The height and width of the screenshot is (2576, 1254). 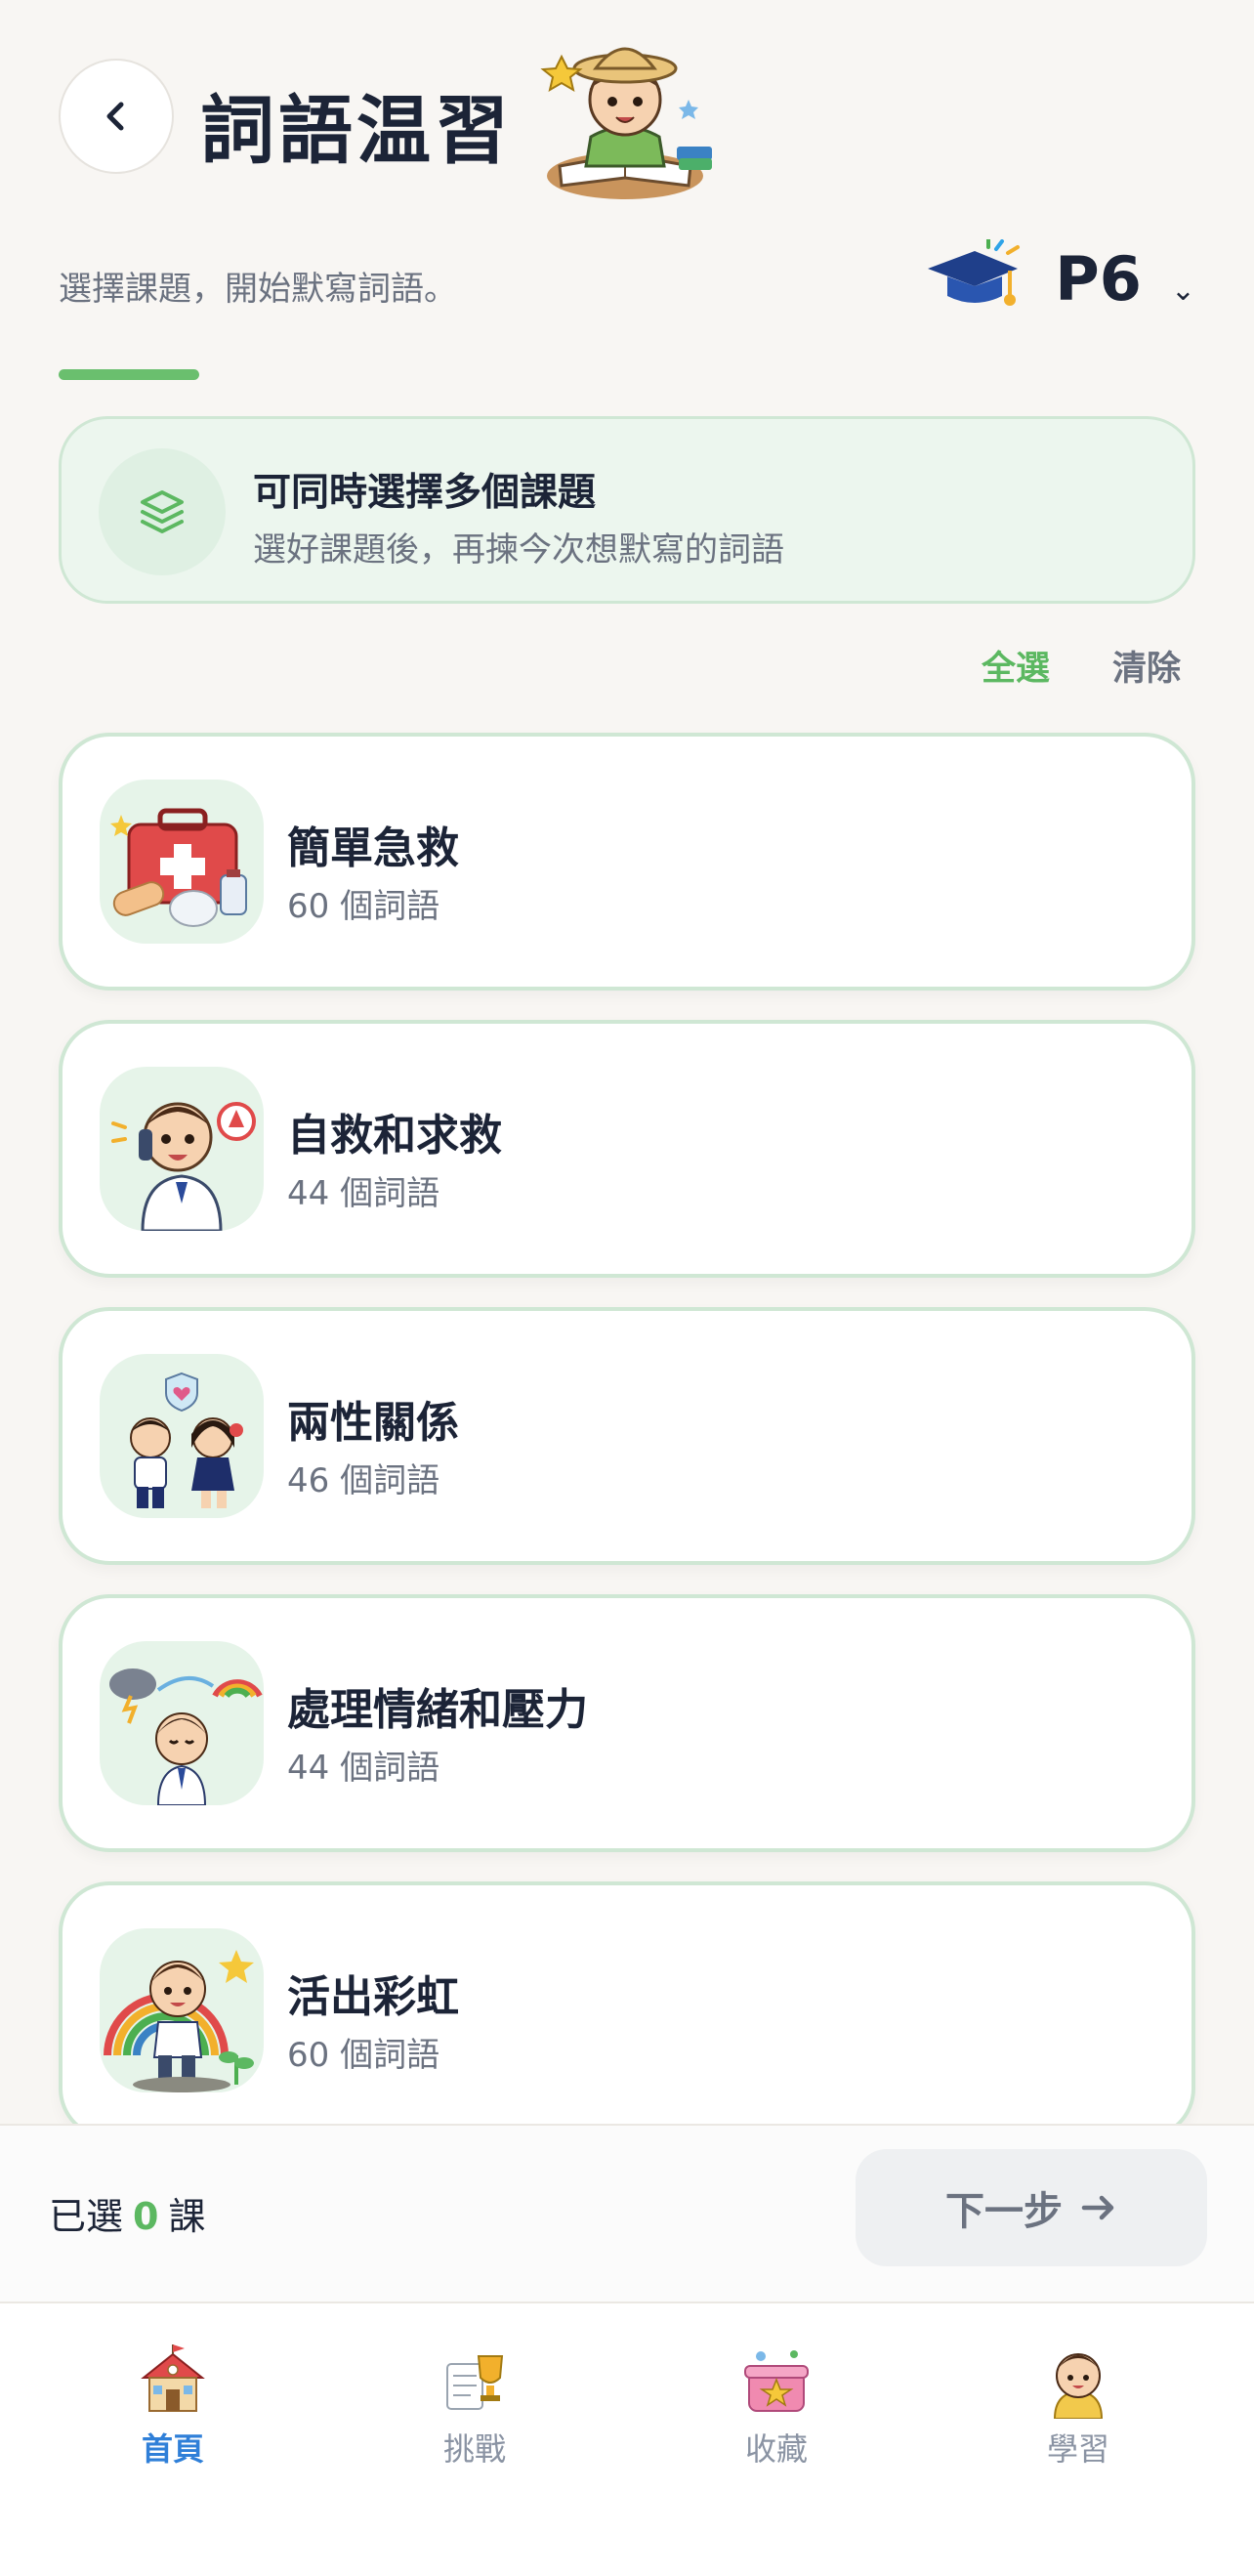 I want to click on first-aid-kit-icon, so click(x=182, y=862).